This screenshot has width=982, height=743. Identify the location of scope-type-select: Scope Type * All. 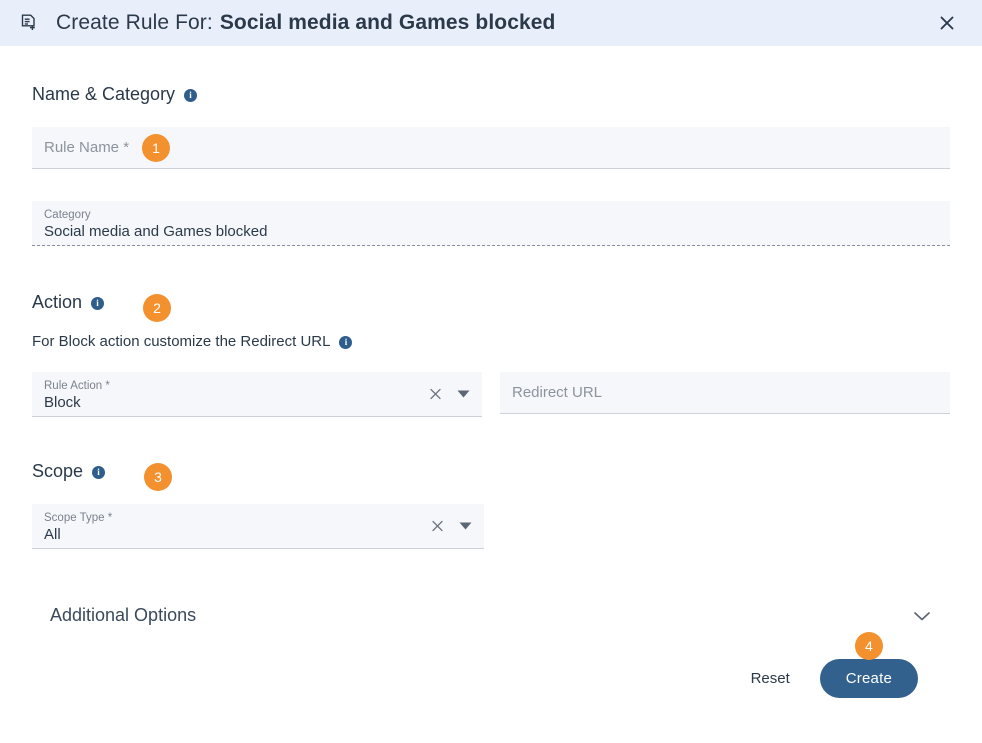
(258, 526).